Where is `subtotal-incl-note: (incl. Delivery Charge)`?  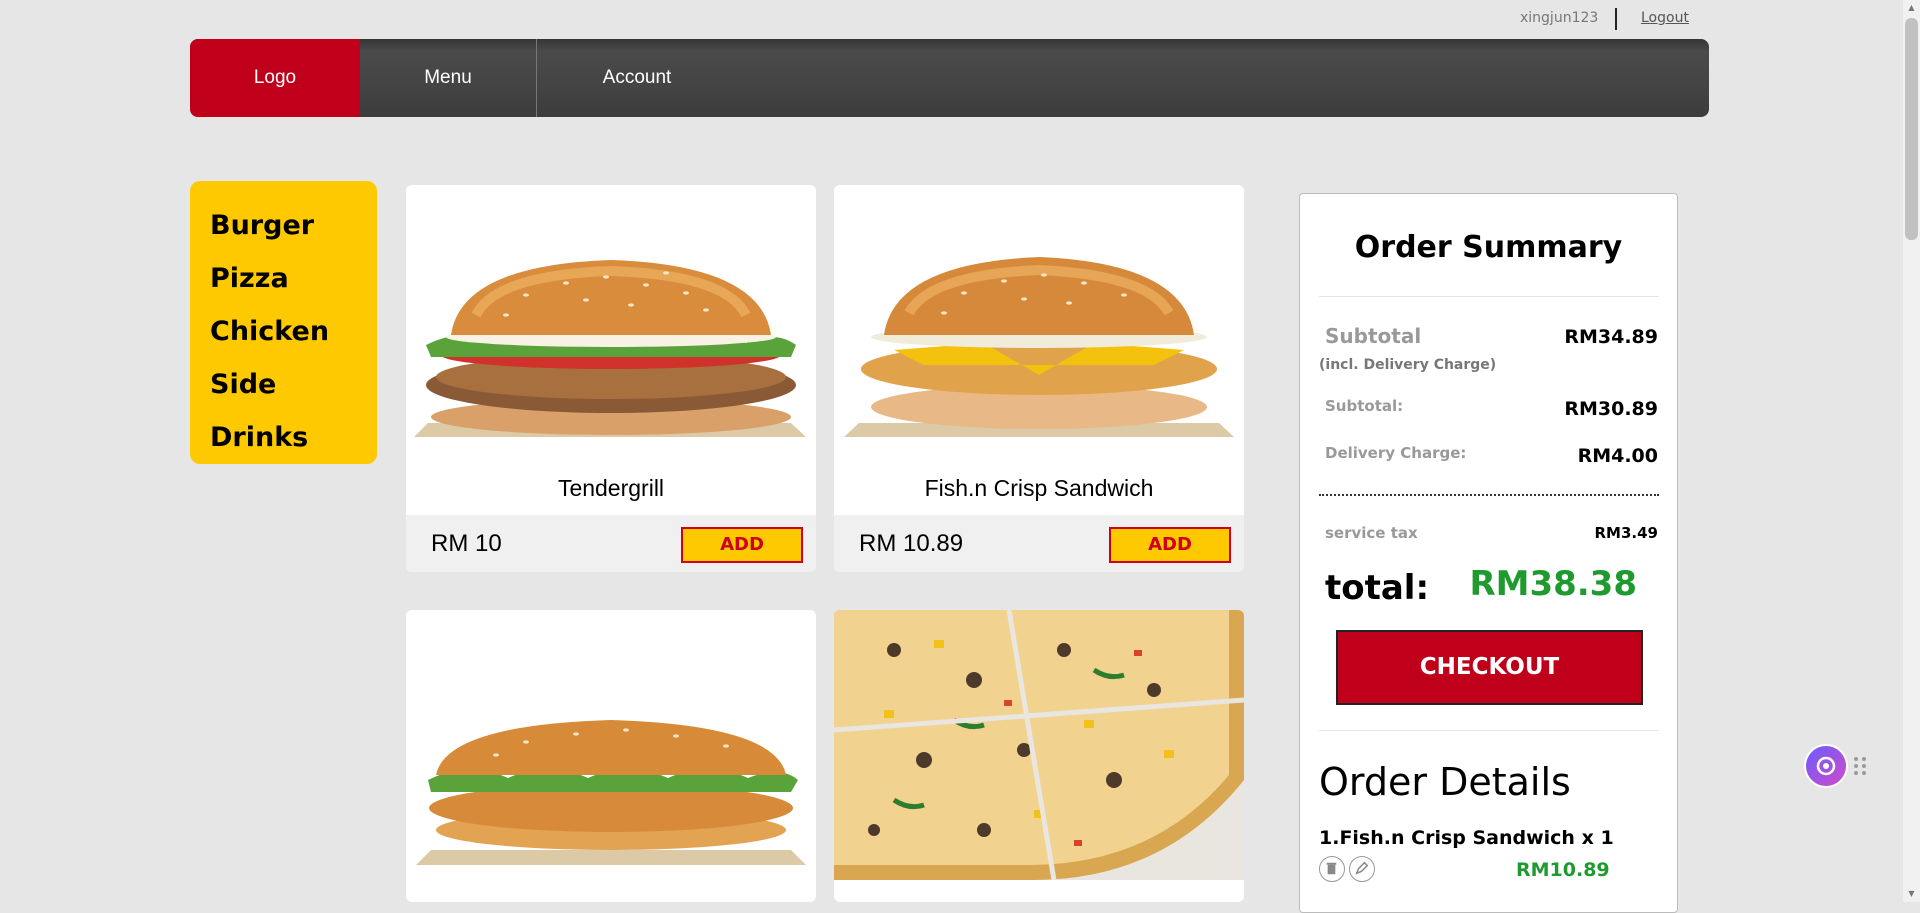
subtotal-incl-note: (incl. Delivery Charge) is located at coordinates (1408, 365).